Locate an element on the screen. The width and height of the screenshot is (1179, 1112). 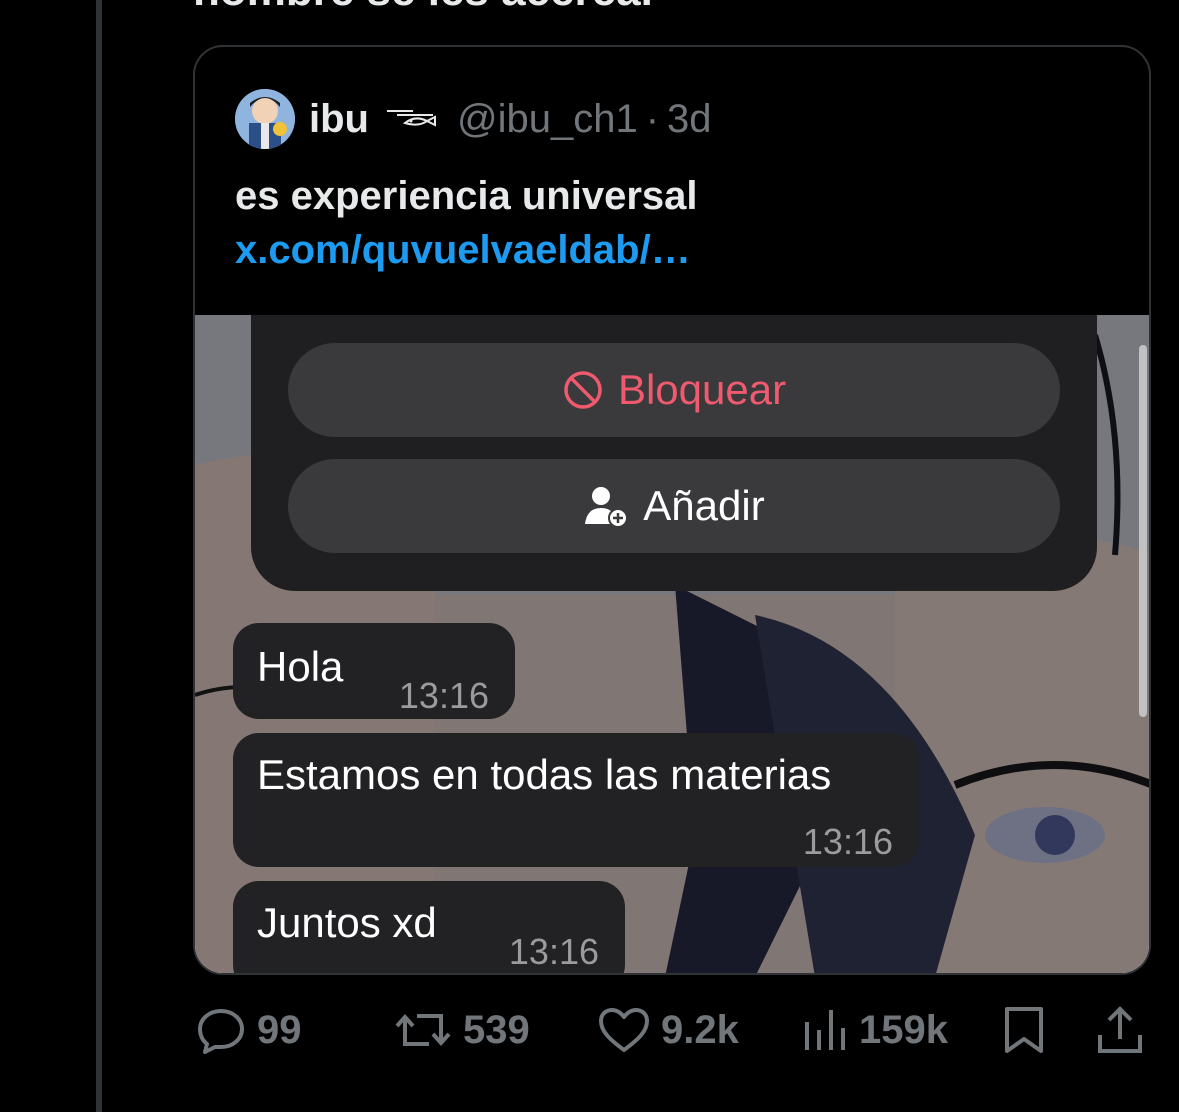
retweet-icon is located at coordinates (423, 1030).